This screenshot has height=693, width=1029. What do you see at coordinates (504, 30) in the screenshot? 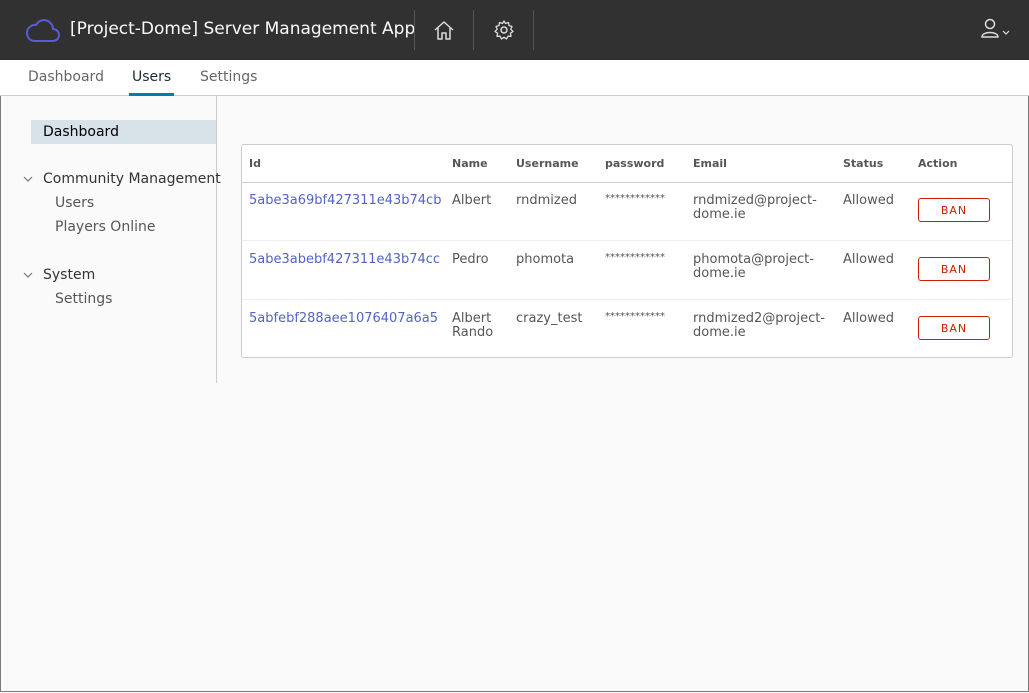
I see `gear-icon` at bounding box center [504, 30].